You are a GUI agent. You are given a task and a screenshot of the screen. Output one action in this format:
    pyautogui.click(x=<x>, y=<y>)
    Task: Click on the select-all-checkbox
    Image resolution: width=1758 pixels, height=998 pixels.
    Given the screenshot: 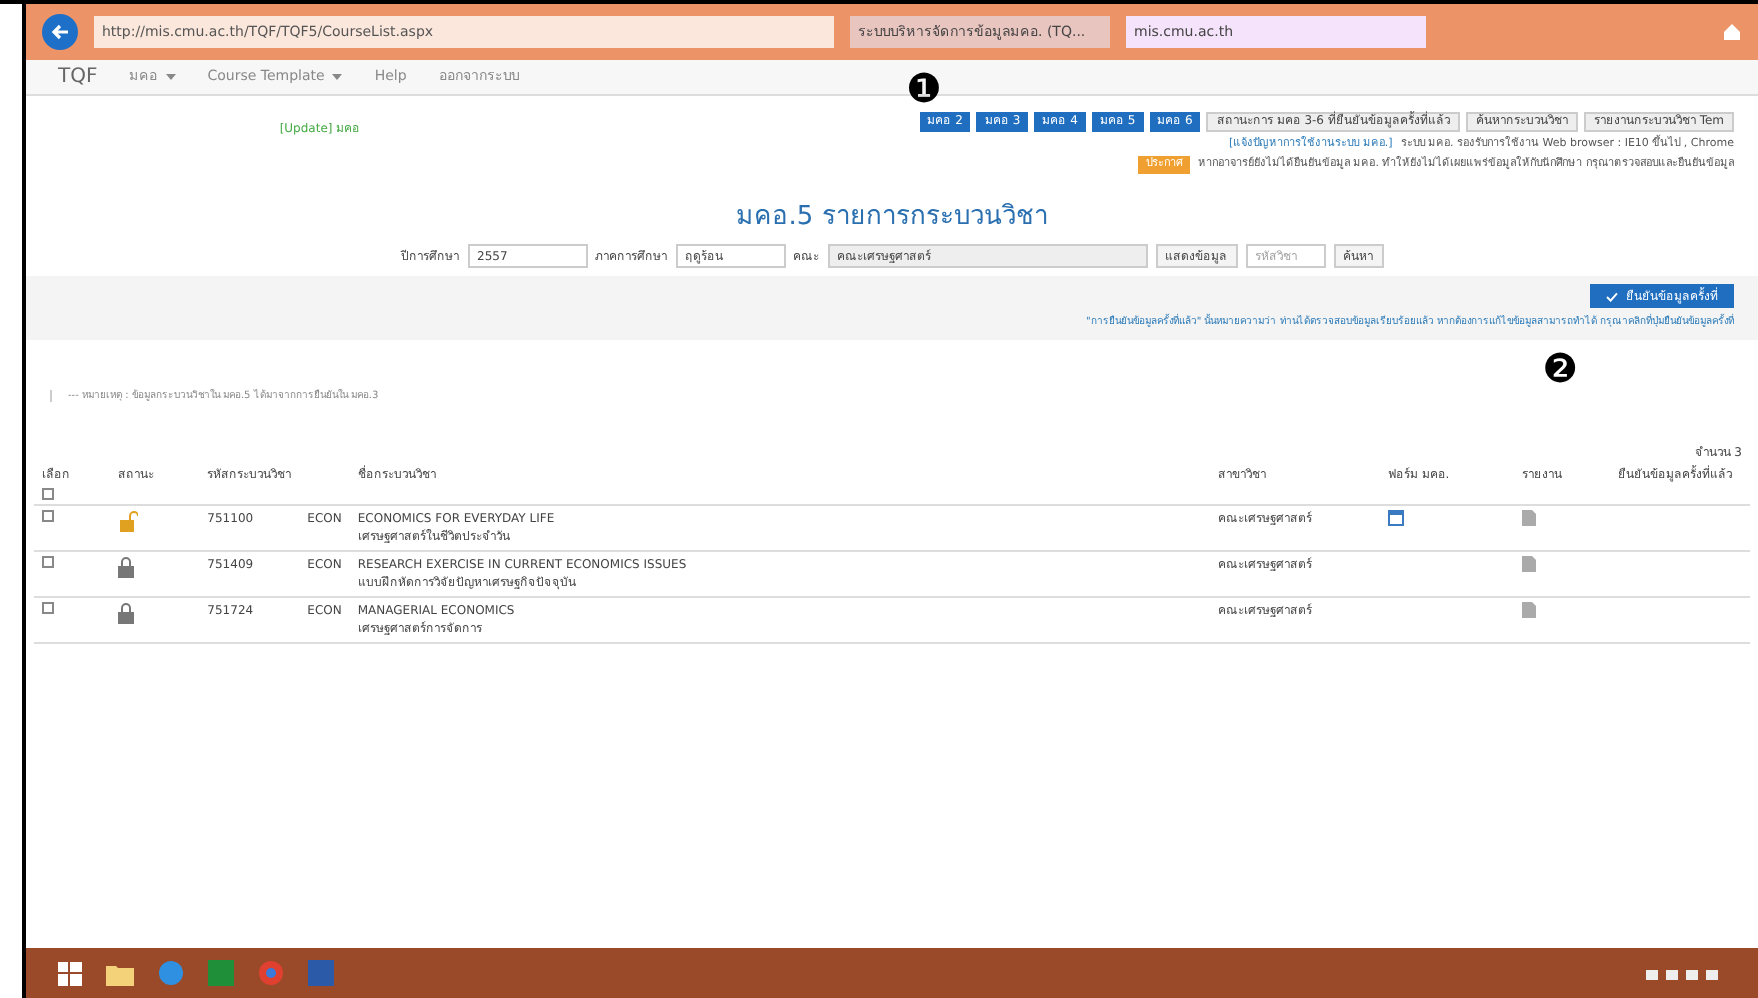 What is the action you would take?
    pyautogui.click(x=48, y=493)
    